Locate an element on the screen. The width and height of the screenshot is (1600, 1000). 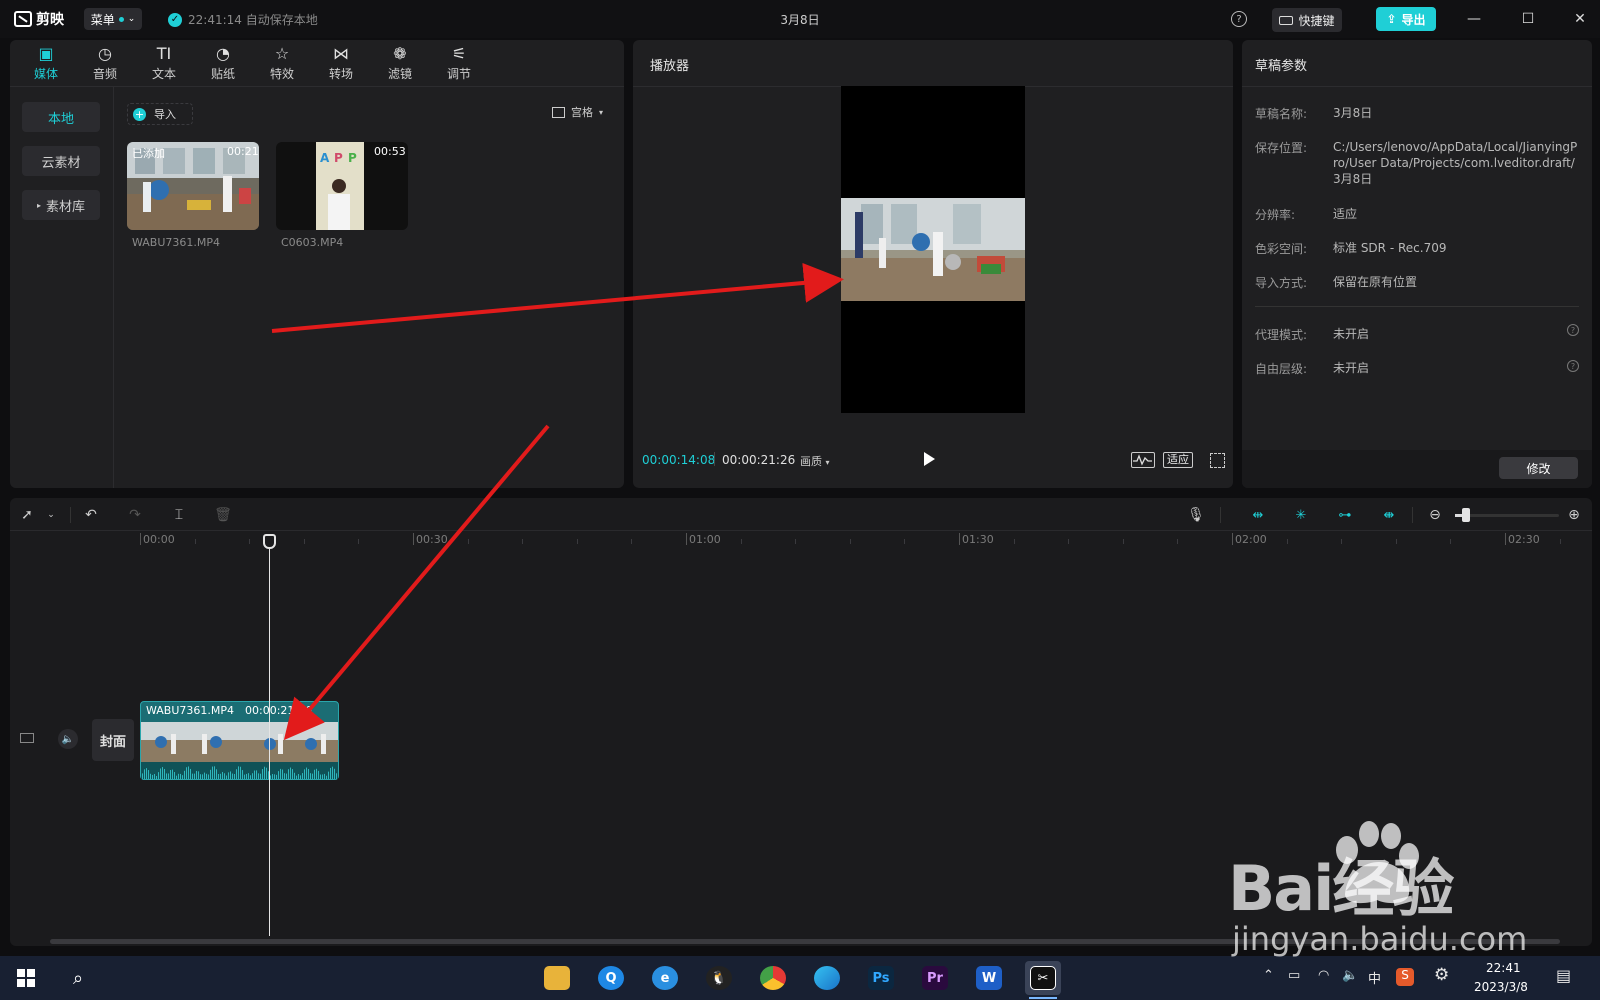
media-item-wabu7361: 已添加 00:21 is located at coordinates (193, 186).